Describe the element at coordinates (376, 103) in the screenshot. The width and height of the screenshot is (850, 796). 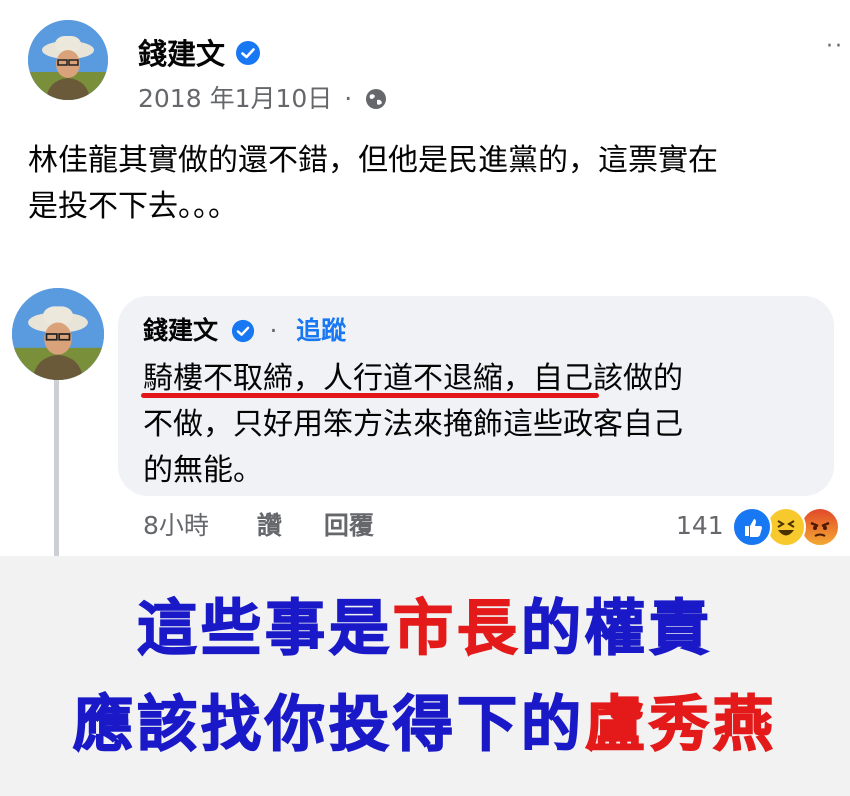
I see `globe-icon` at that location.